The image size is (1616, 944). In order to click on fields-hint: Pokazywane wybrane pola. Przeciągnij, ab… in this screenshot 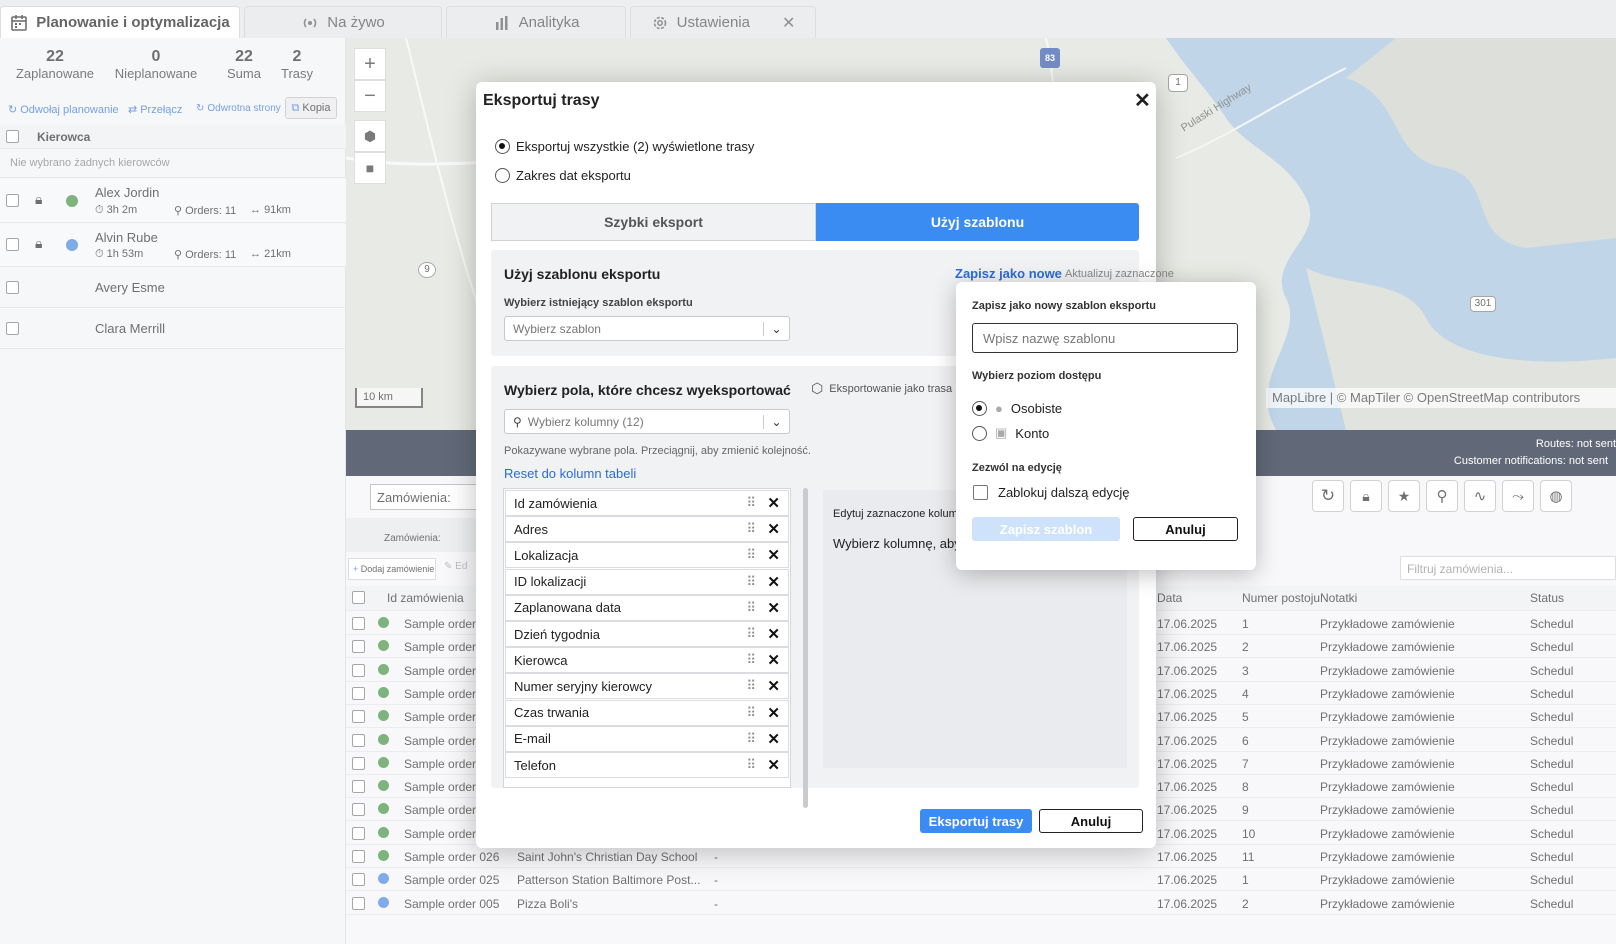, I will do `click(657, 451)`.